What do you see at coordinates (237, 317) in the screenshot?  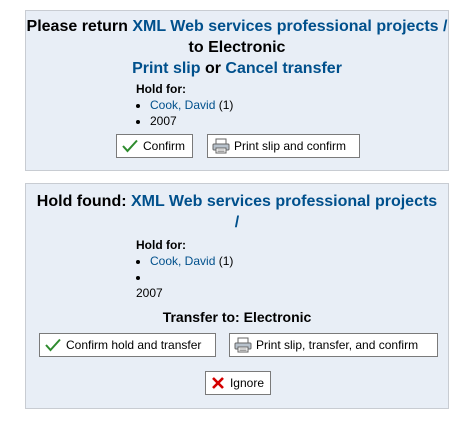 I see `transfer-to-label: Transfer to: Electronic` at bounding box center [237, 317].